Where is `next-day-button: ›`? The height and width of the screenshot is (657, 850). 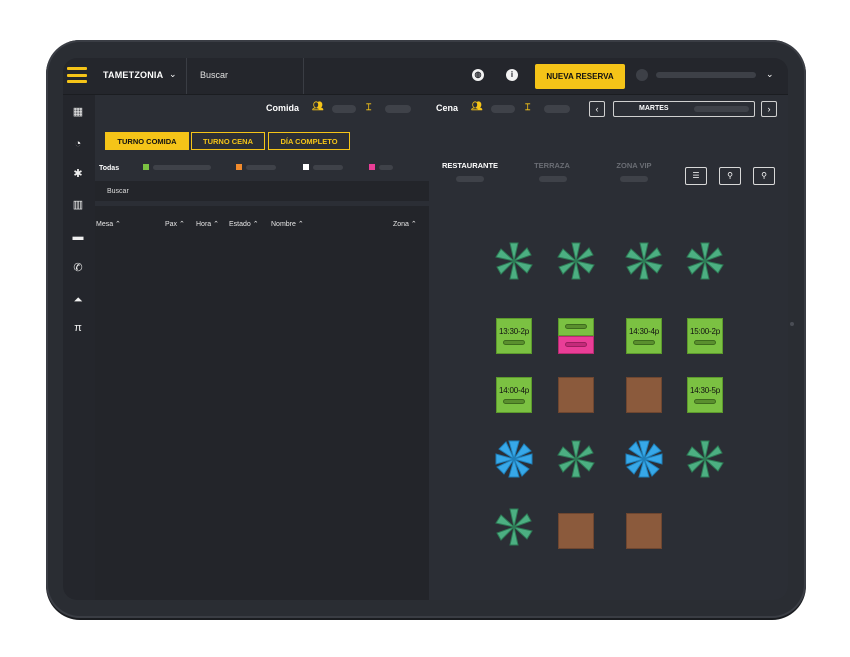 next-day-button: › is located at coordinates (769, 109).